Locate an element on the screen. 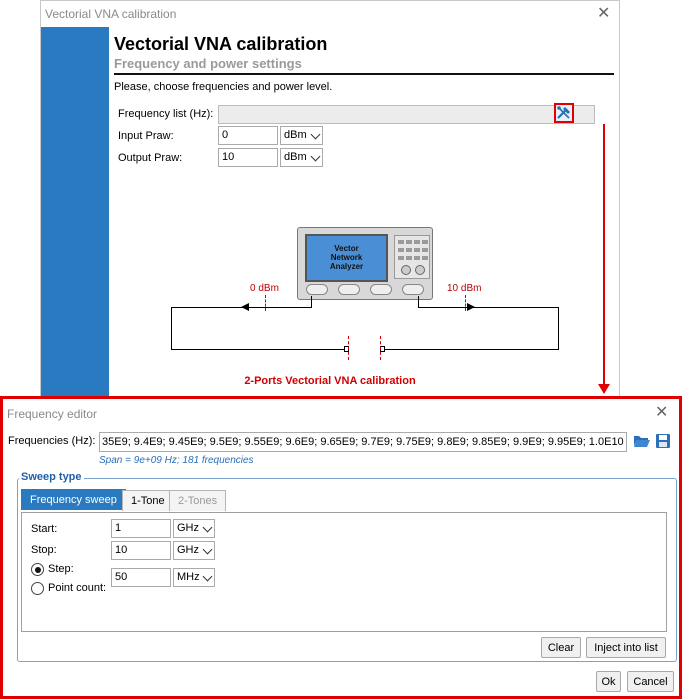  callout-connector is located at coordinates (604, 255).